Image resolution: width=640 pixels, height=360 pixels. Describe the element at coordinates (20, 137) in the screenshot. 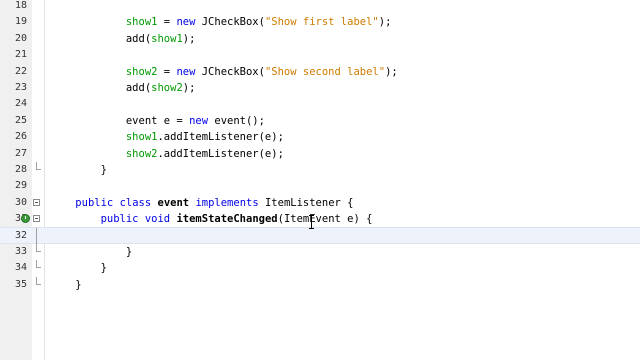

I see `line-number: 26` at that location.